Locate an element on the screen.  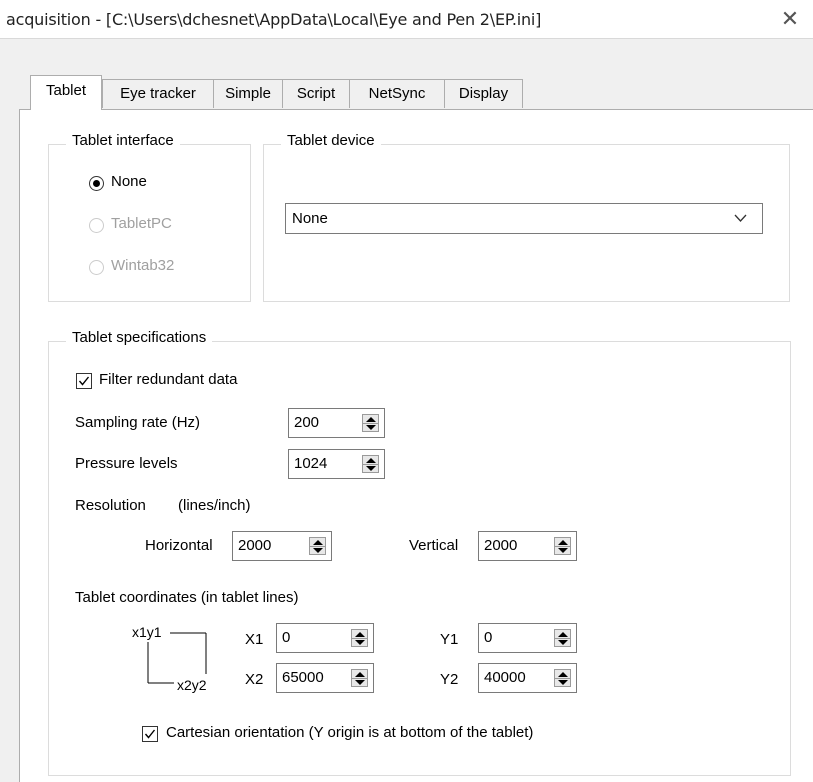
x1-label: X1 is located at coordinates (254, 639).